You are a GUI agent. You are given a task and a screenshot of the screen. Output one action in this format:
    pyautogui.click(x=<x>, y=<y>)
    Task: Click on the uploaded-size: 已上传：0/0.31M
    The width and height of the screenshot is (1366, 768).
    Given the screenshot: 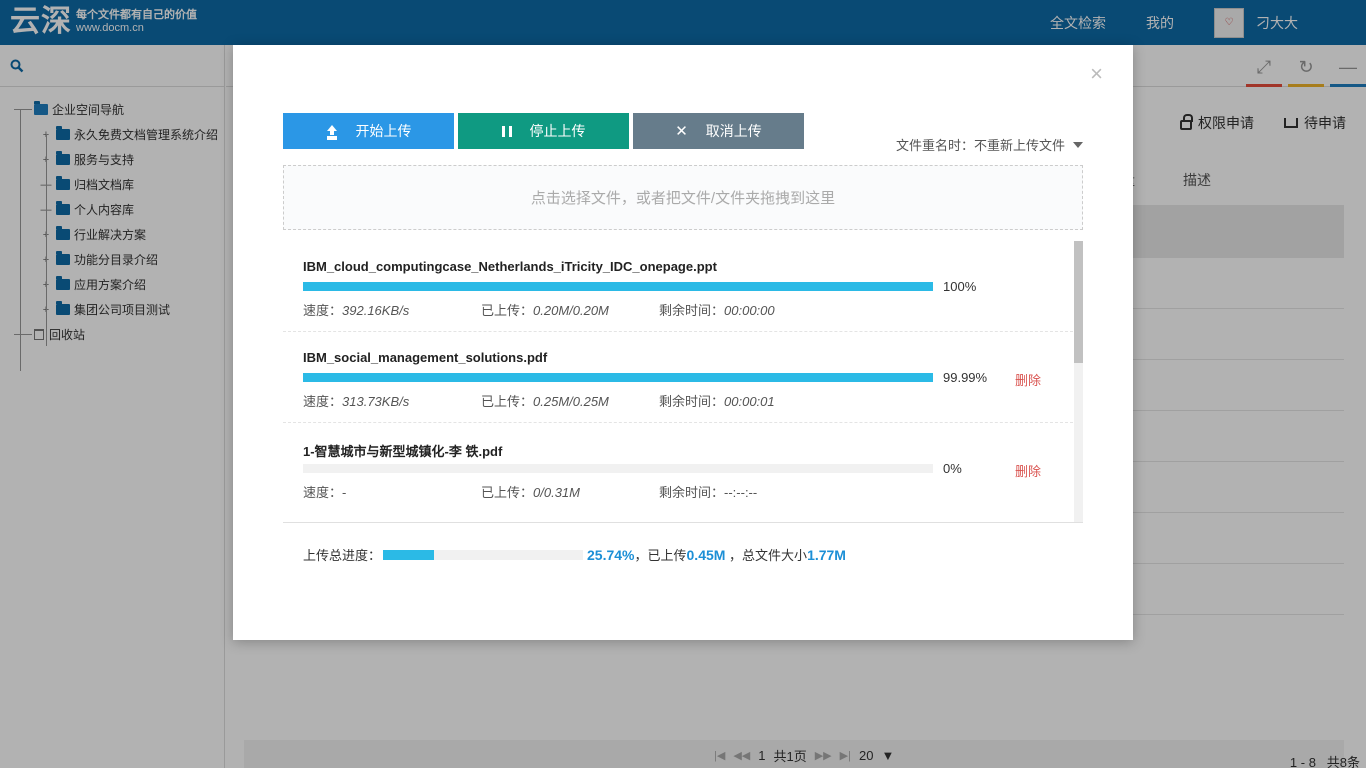 What is the action you would take?
    pyautogui.click(x=530, y=491)
    